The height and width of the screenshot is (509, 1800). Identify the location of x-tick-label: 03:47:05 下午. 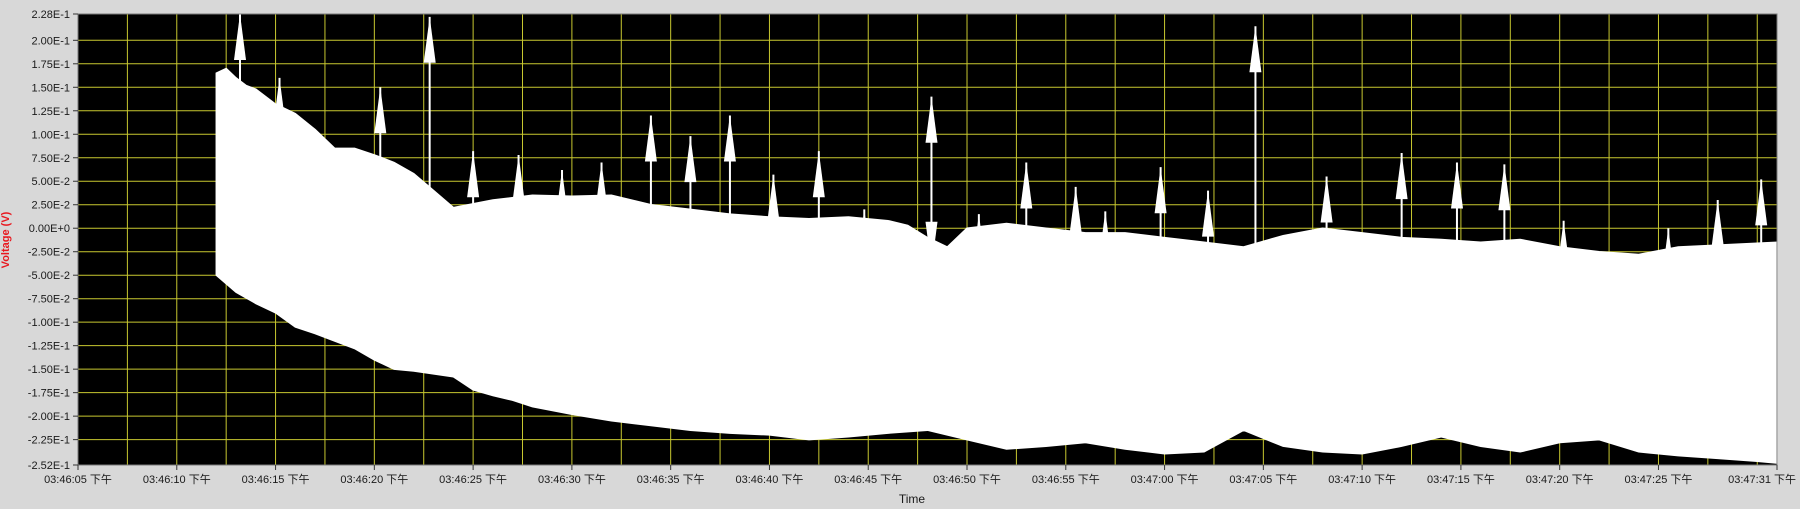
(1263, 479).